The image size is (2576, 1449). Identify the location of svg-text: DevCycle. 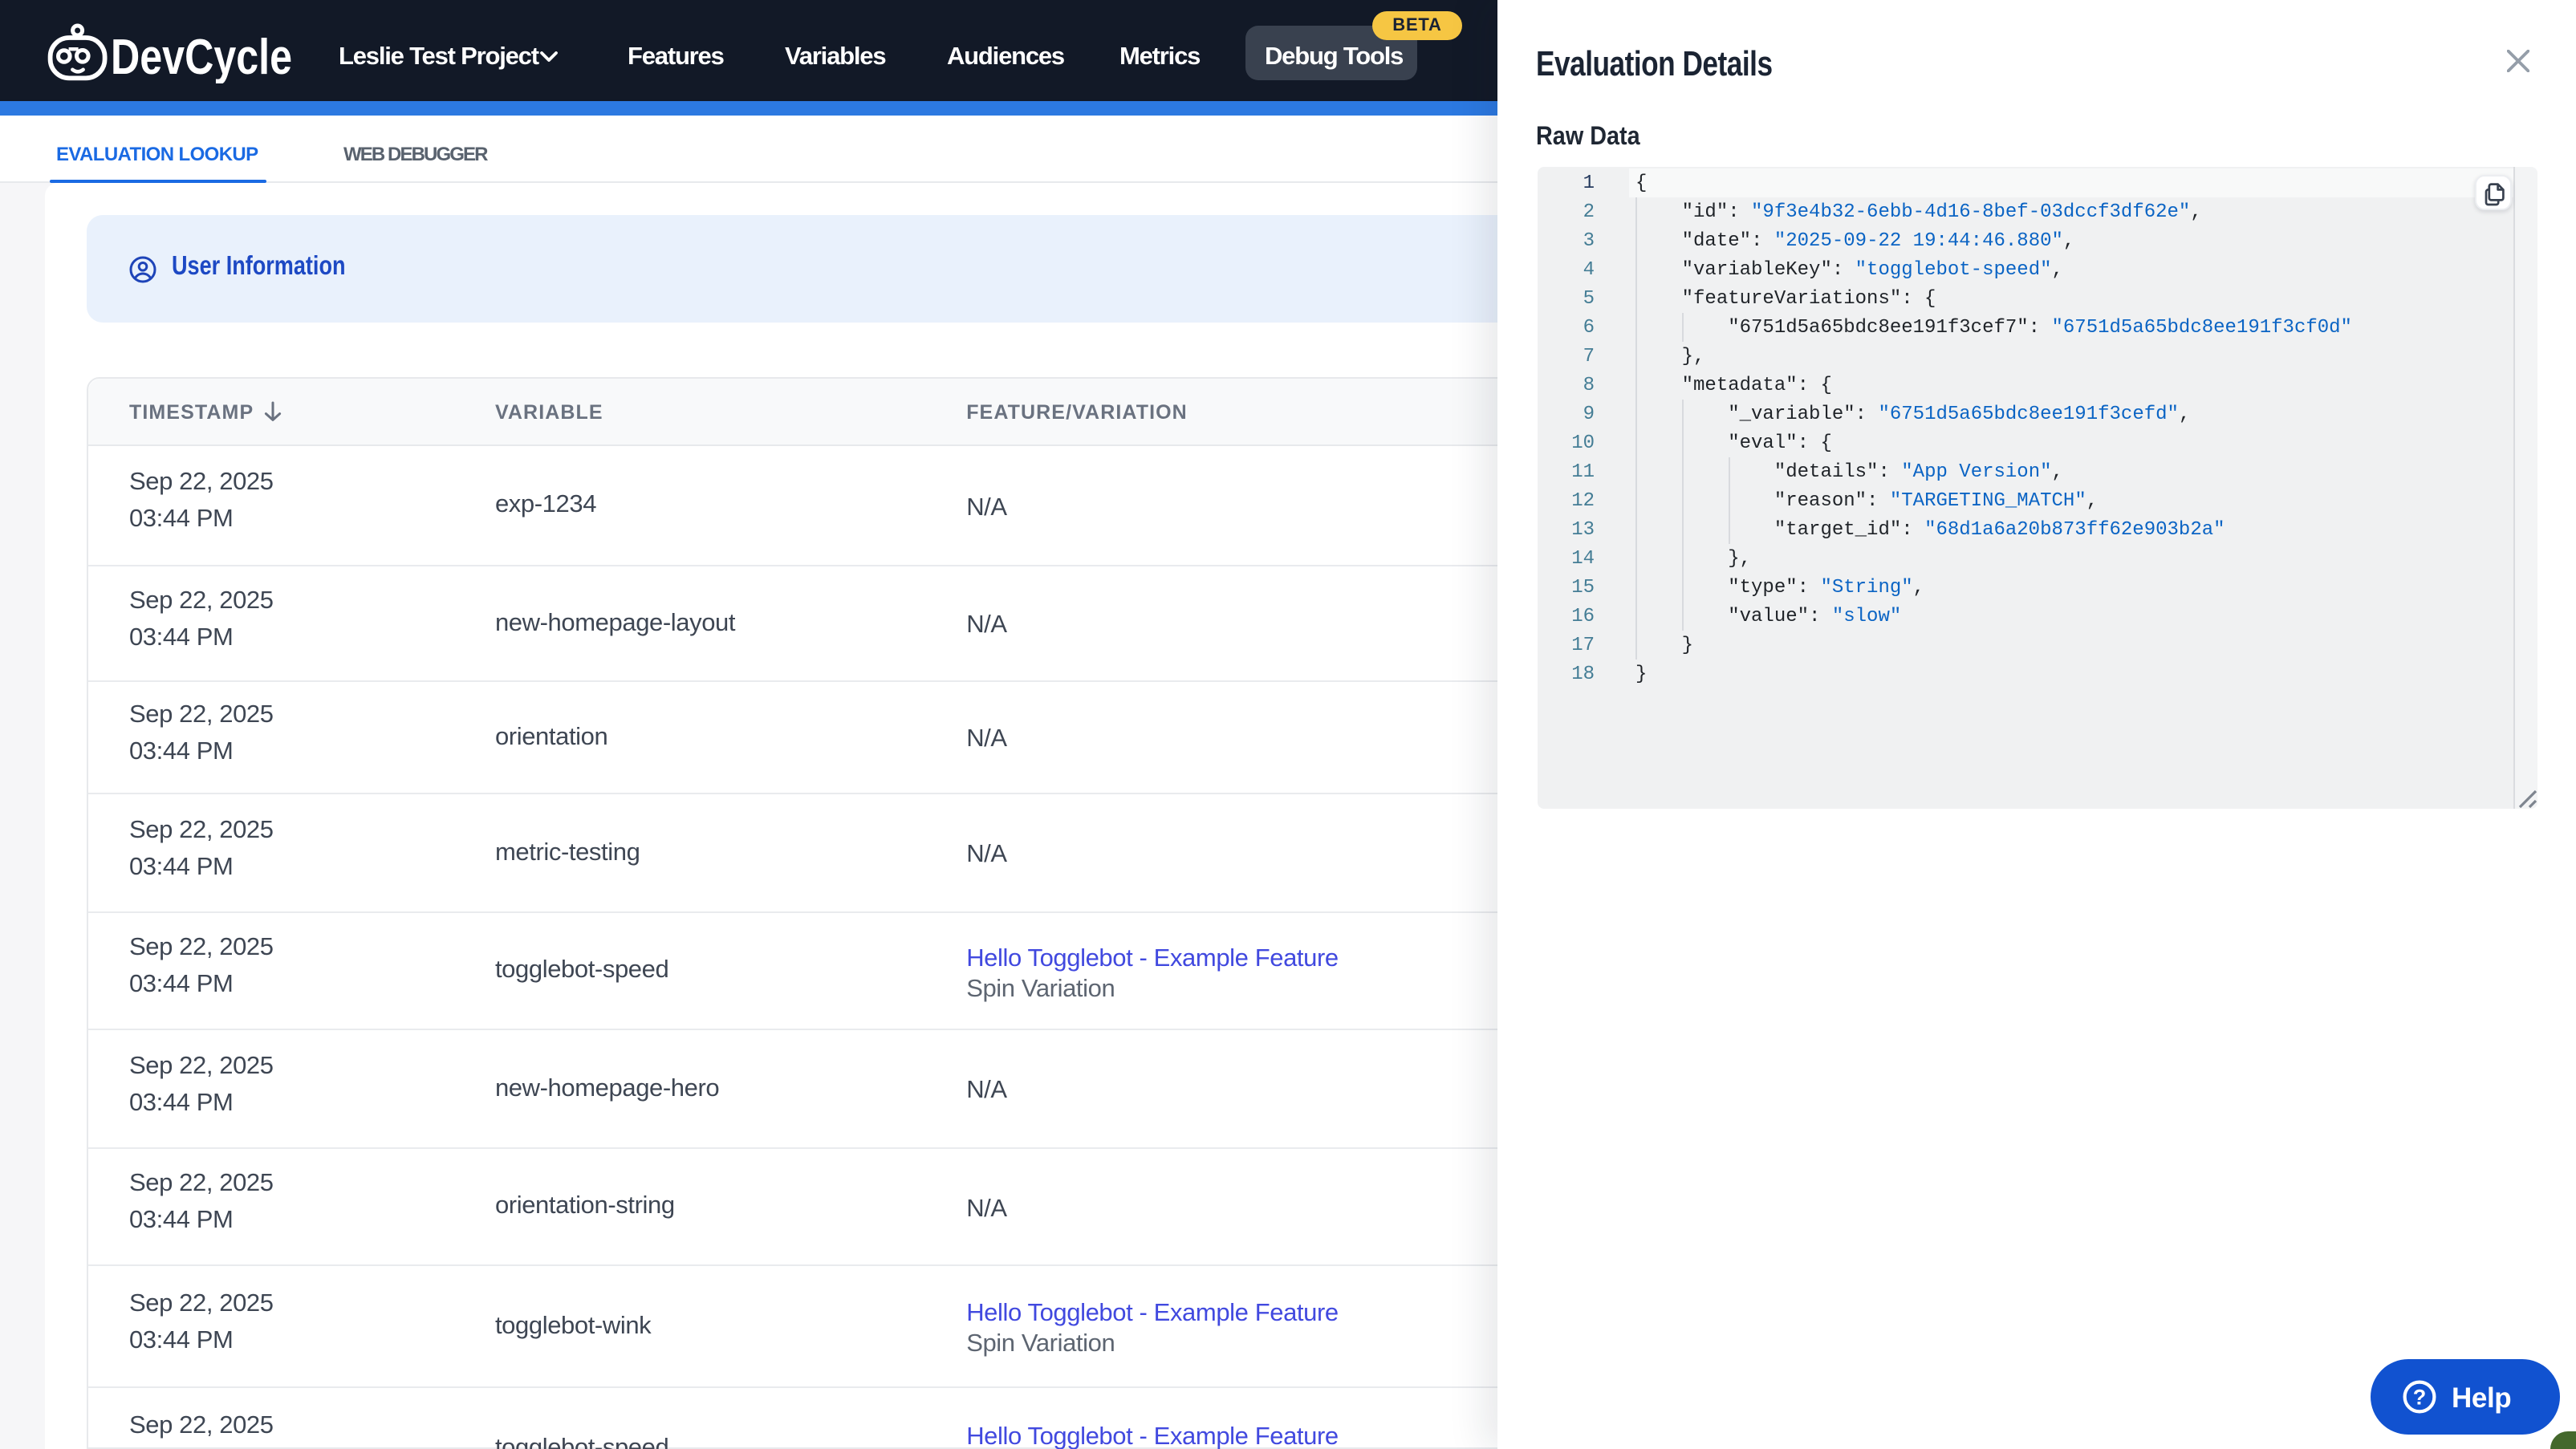
(201, 57).